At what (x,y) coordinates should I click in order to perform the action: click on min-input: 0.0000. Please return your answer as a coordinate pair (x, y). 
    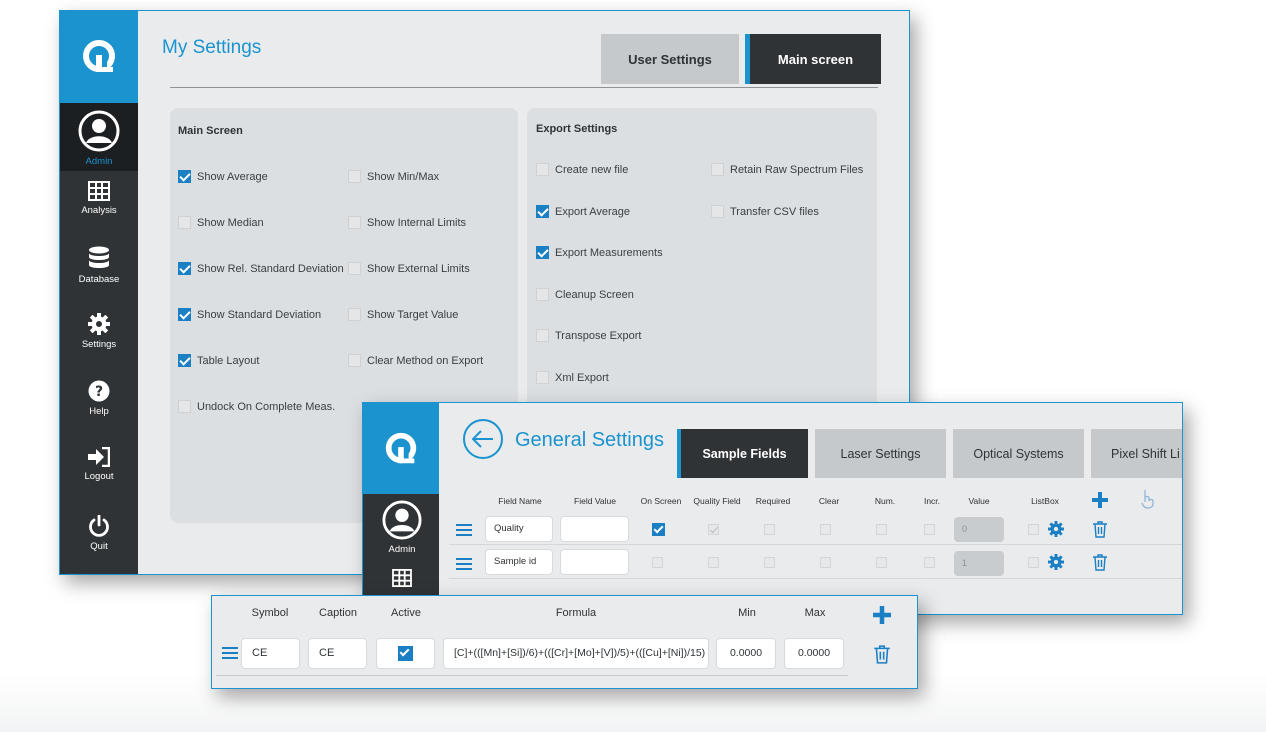
    Looking at the image, I should click on (746, 653).